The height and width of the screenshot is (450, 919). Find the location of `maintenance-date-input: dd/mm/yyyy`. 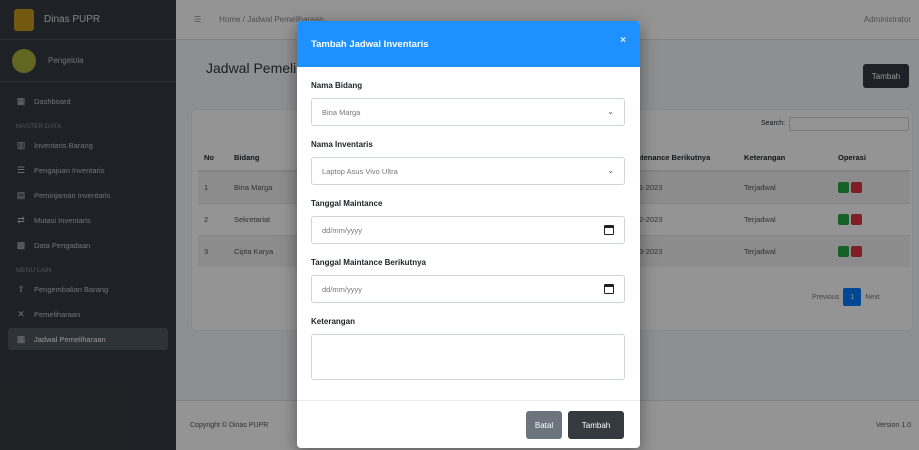

maintenance-date-input: dd/mm/yyyy is located at coordinates (468, 230).